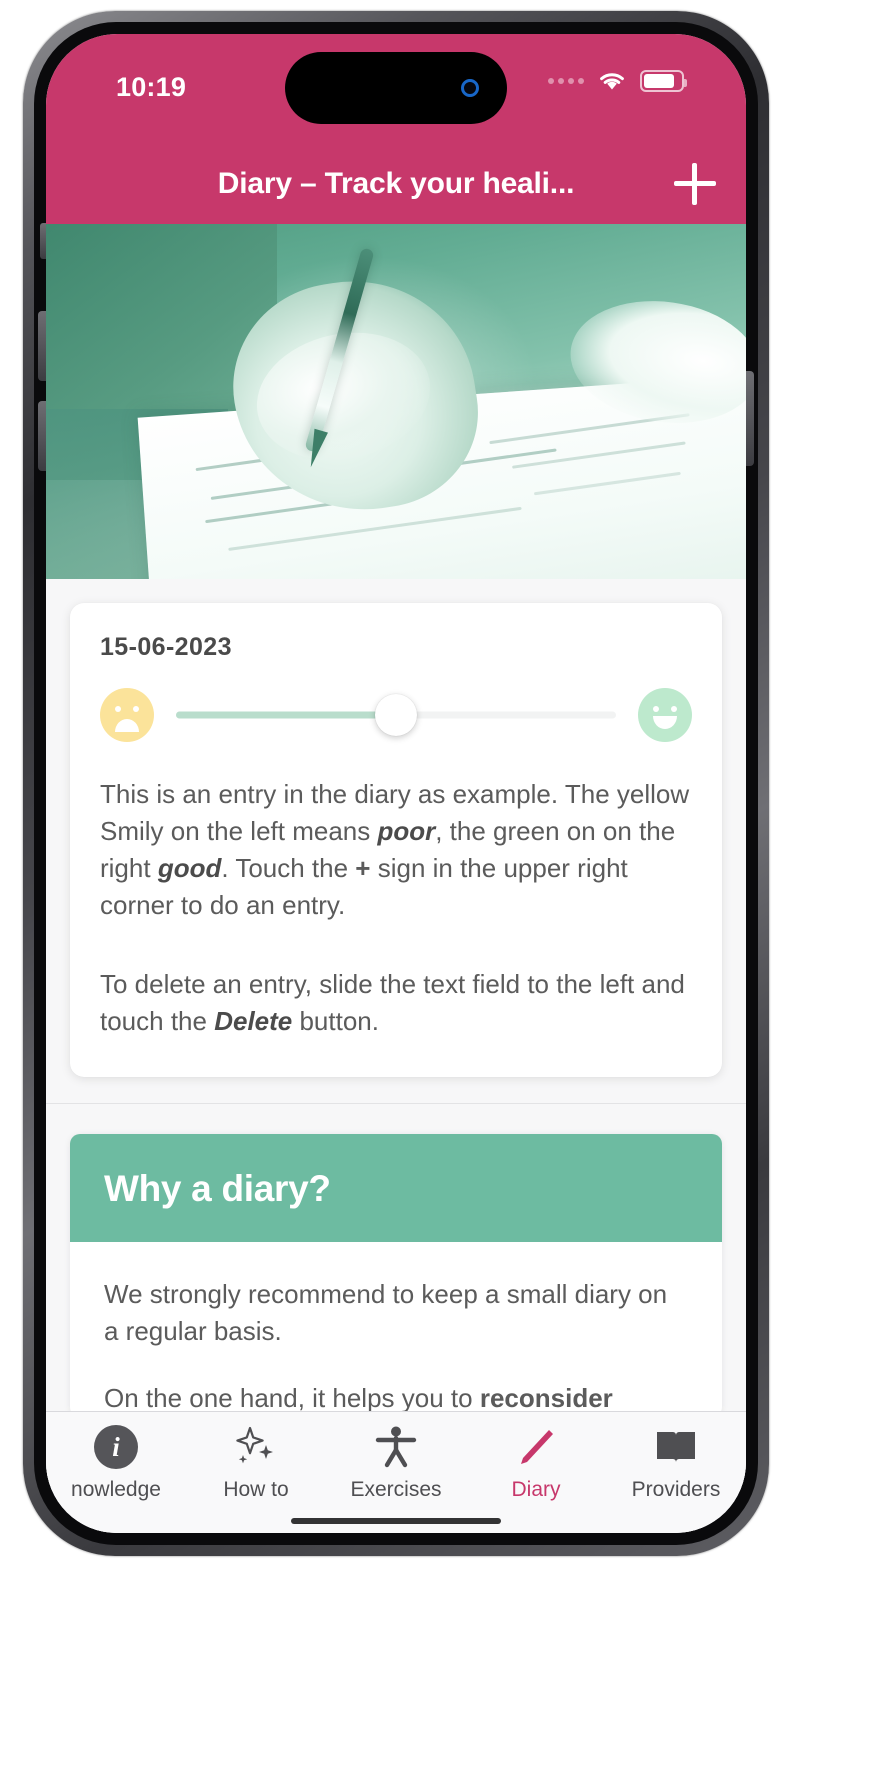  I want to click on mood-slider, so click(396, 715).